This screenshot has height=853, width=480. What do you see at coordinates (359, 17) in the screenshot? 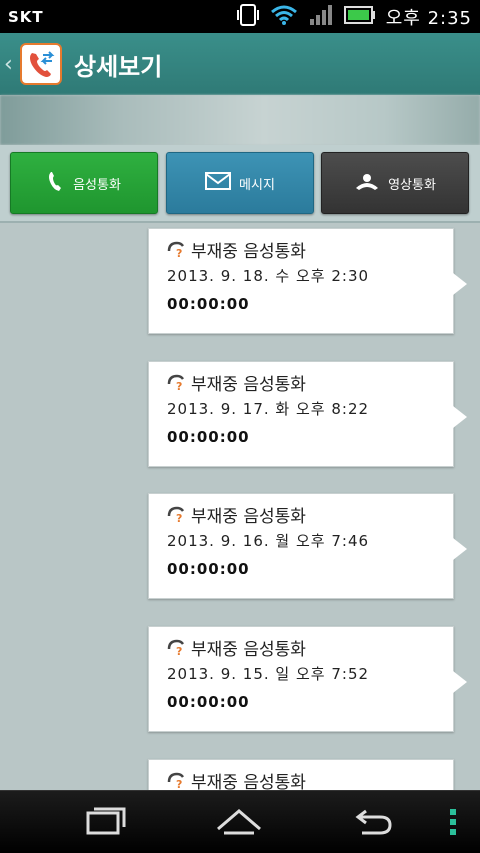
I see `battery-icon` at bounding box center [359, 17].